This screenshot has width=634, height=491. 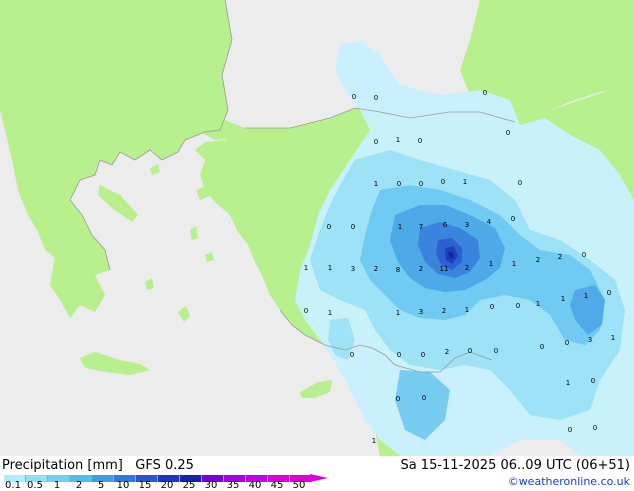 What do you see at coordinates (277, 485) in the screenshot?
I see `scale-tick-label: 45` at bounding box center [277, 485].